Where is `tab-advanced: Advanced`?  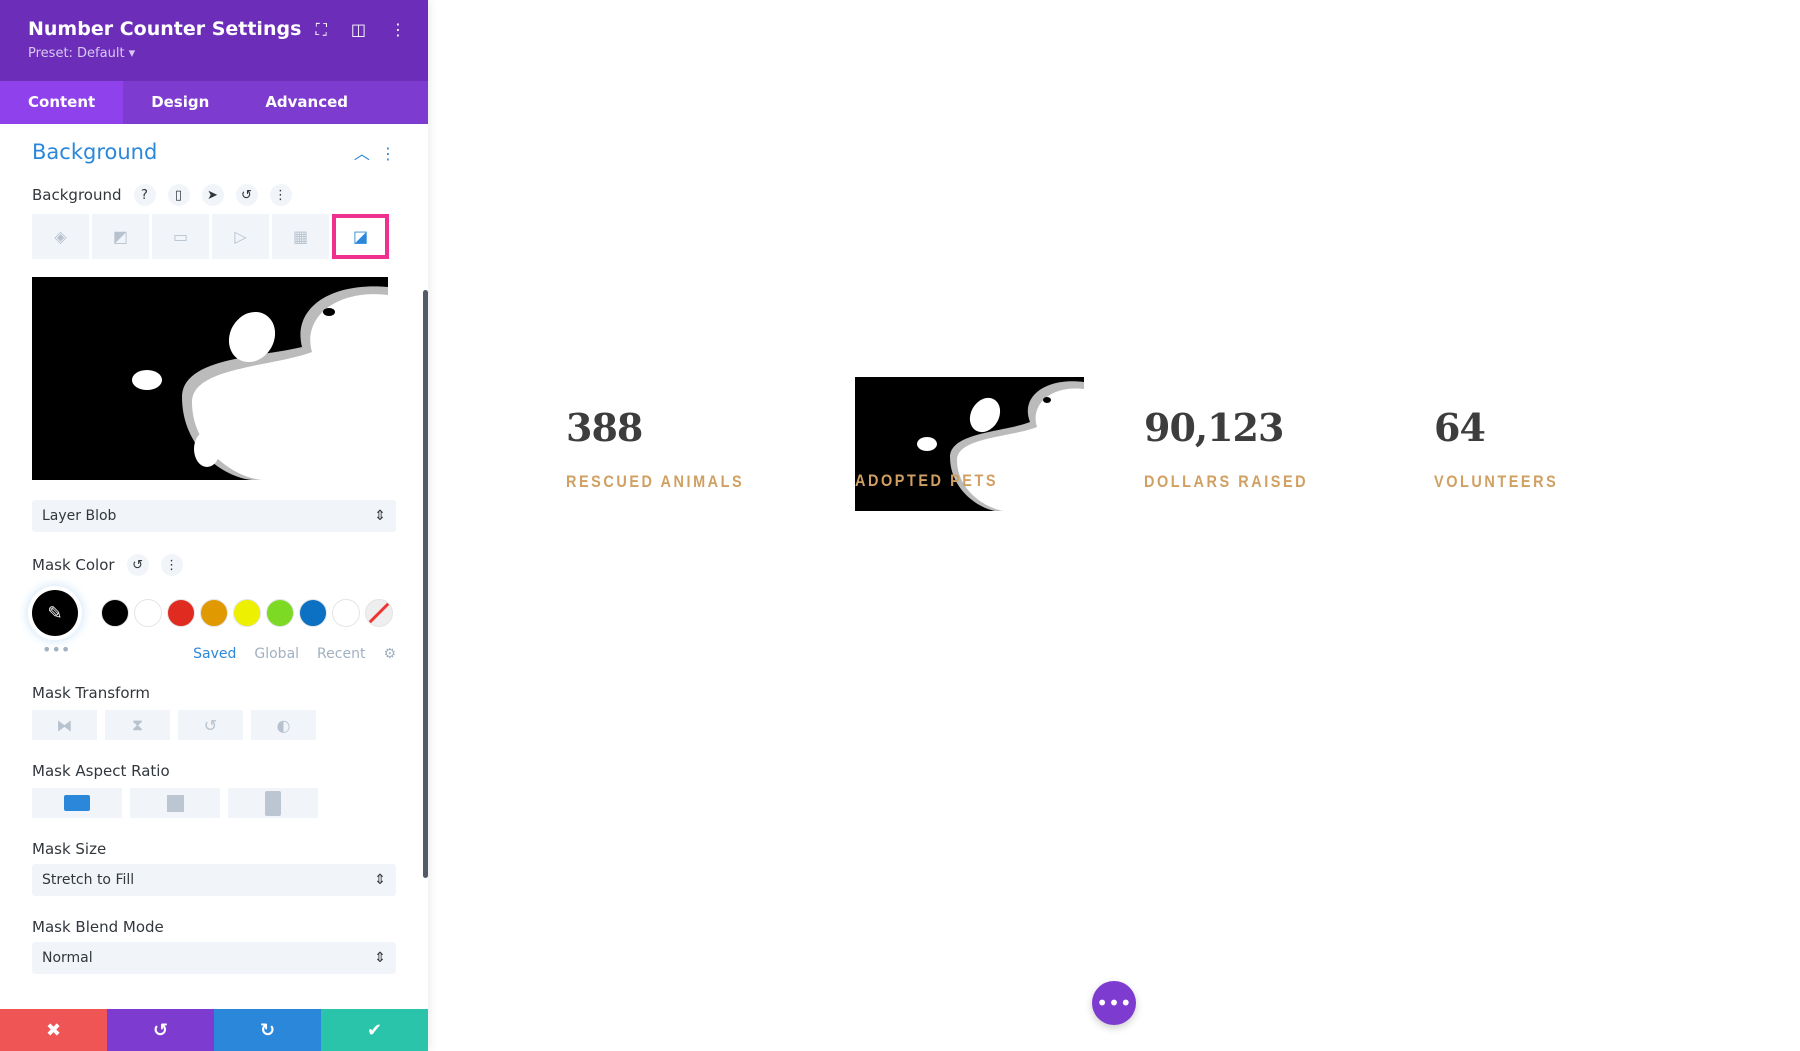
tab-advanced: Advanced is located at coordinates (306, 102).